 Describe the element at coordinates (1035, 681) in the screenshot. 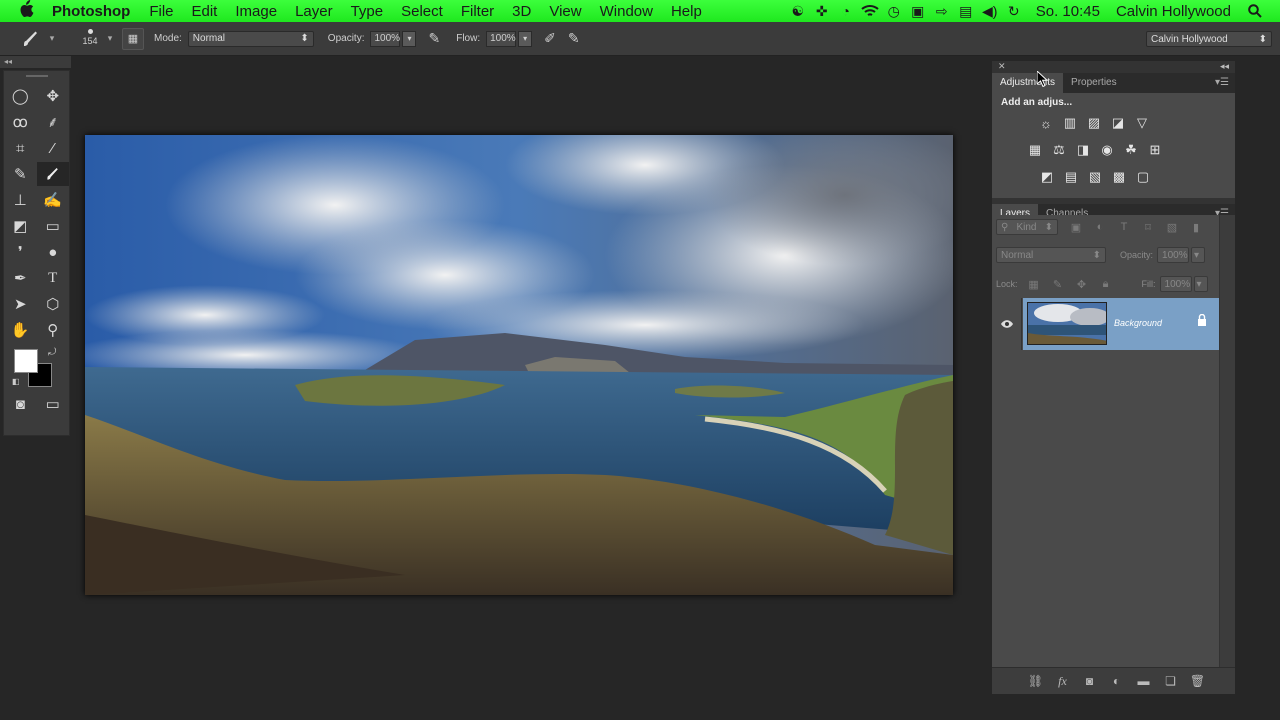

I see `link-layers-icon: ⛓` at that location.